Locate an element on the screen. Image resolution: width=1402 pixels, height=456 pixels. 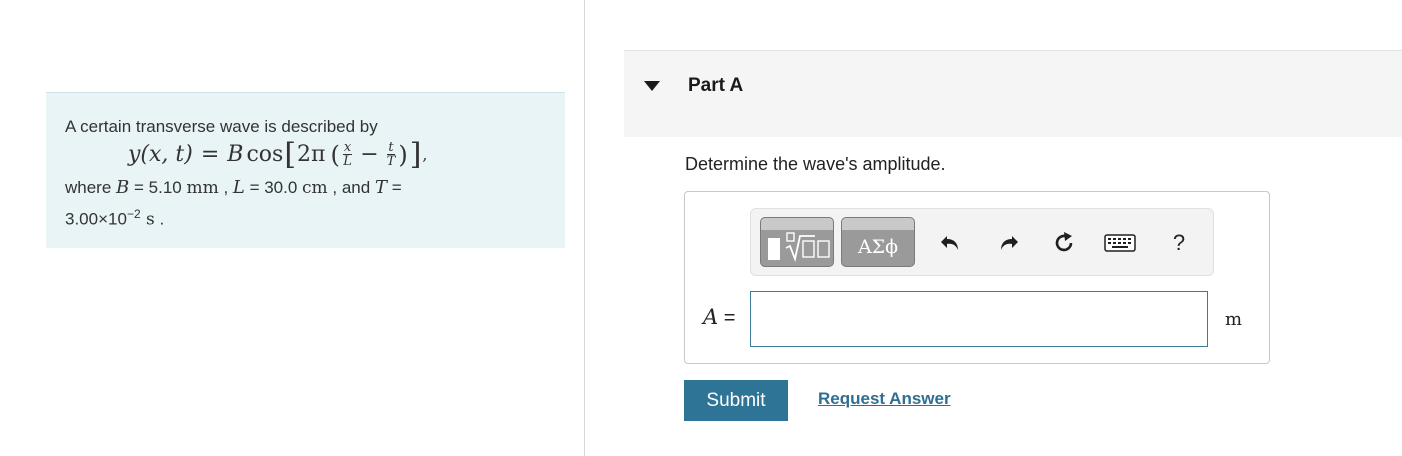
template-block-icon is located at coordinates (774, 249).